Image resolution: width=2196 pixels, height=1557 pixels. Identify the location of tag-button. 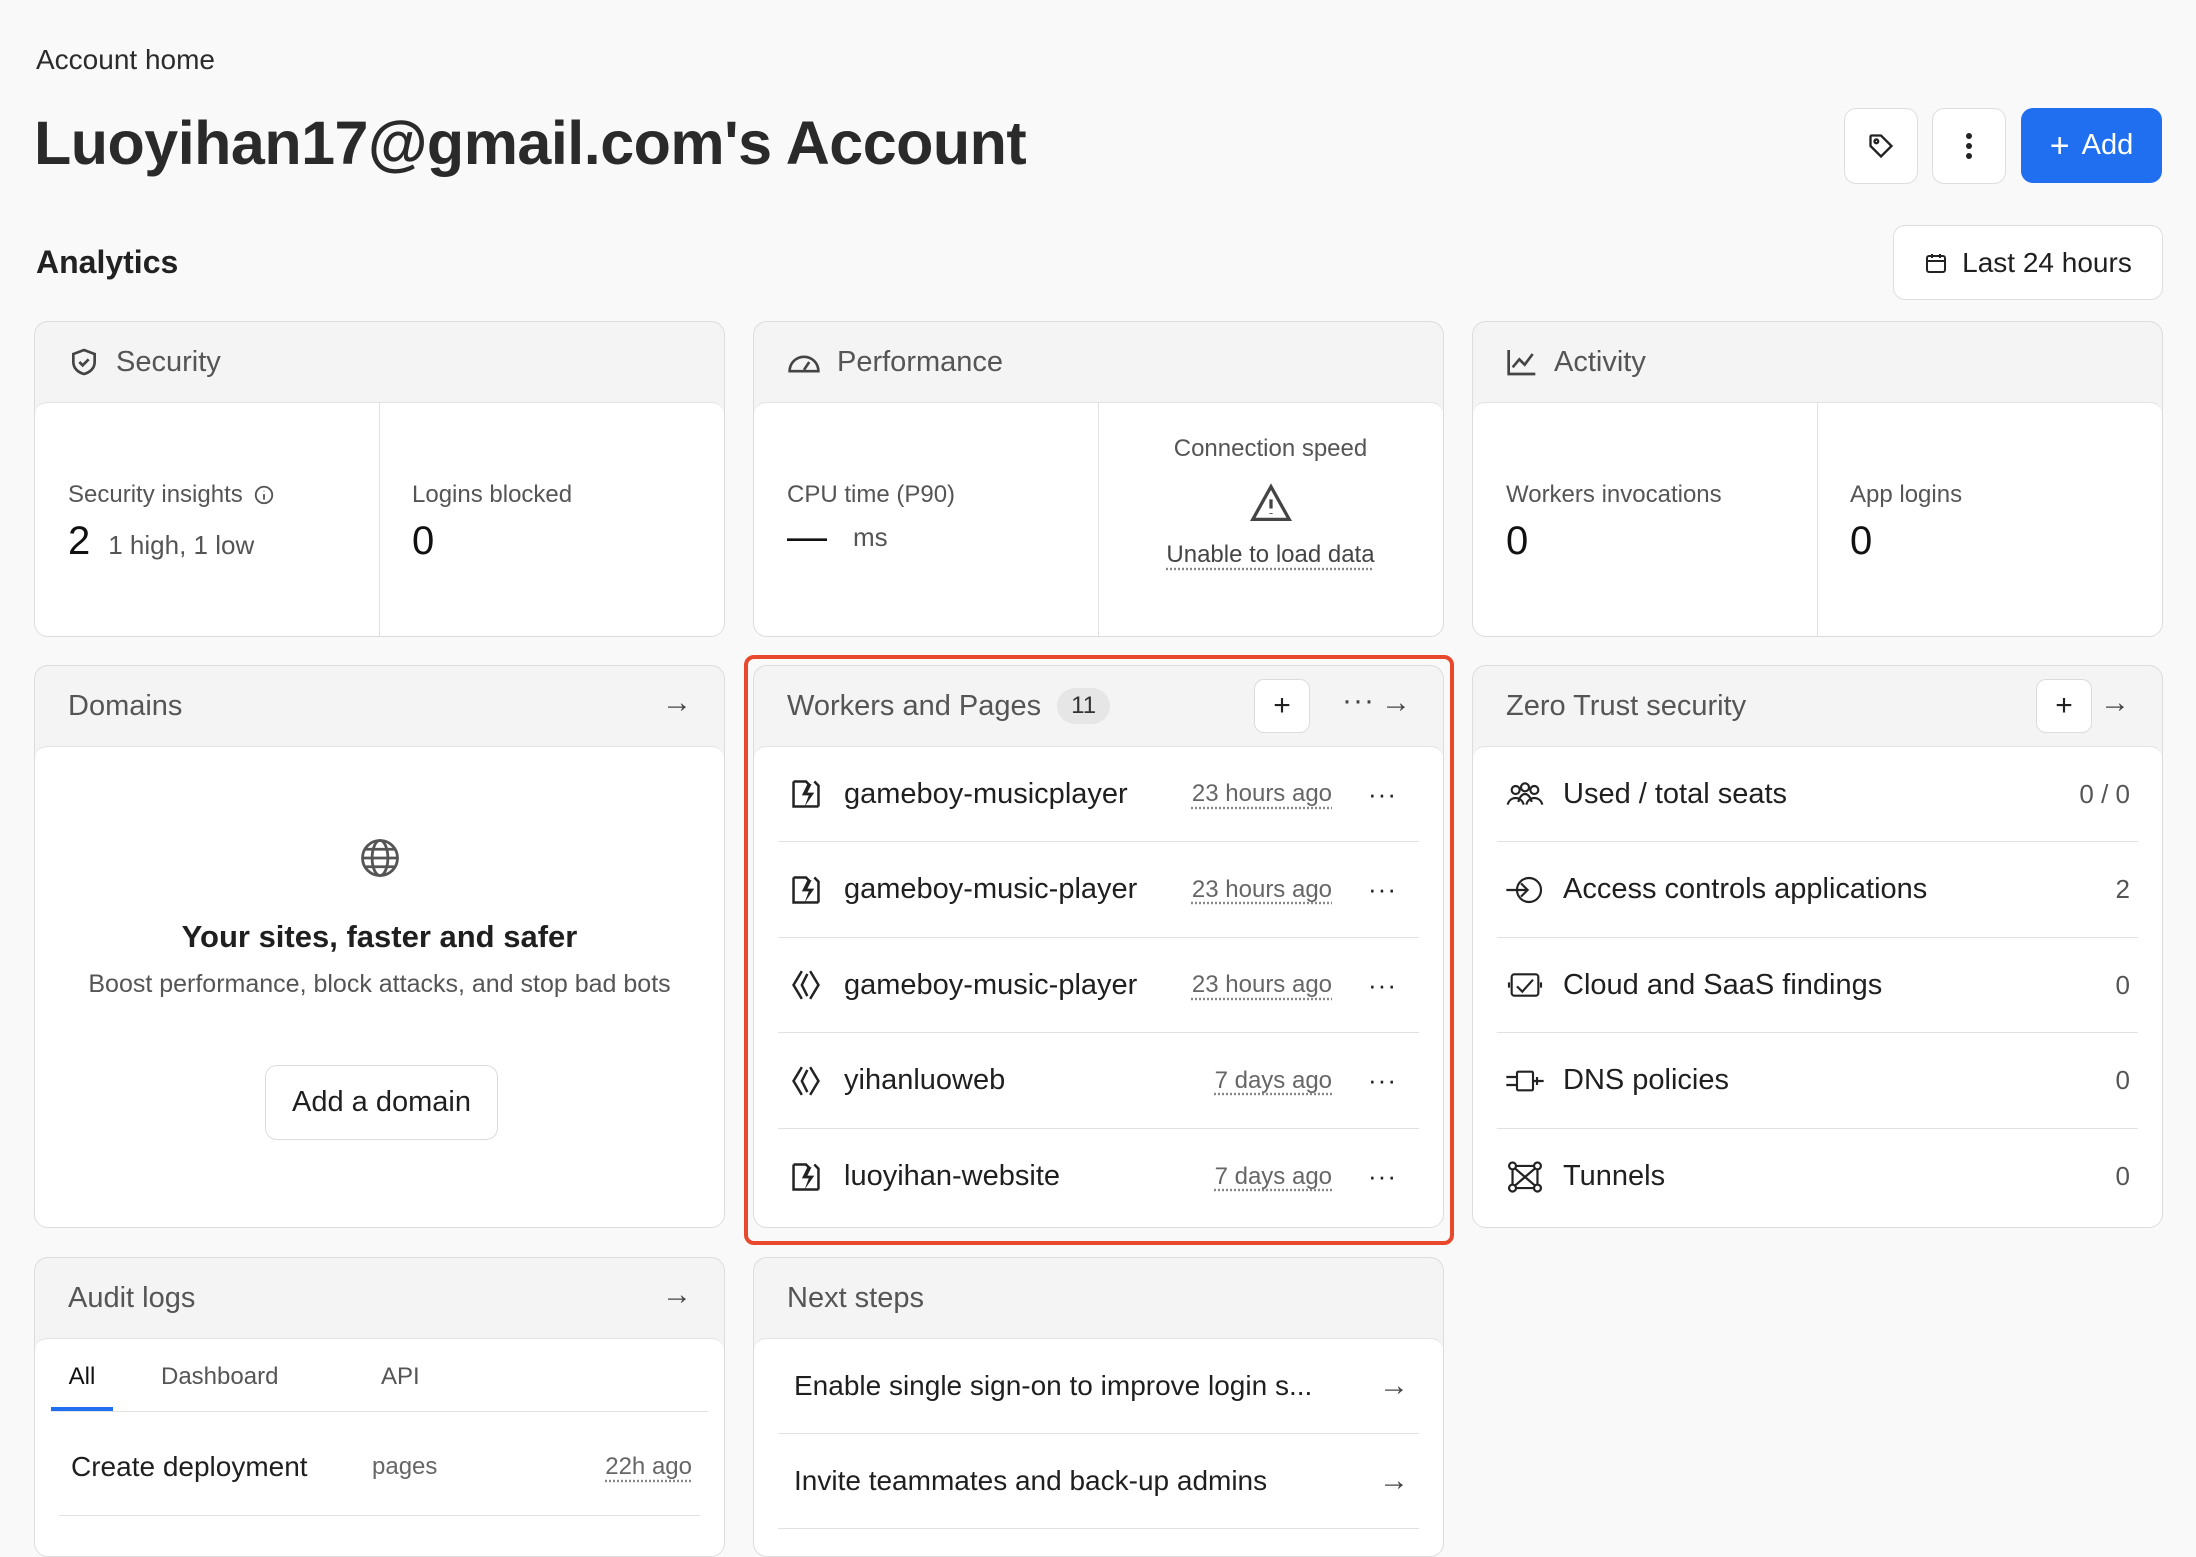
(1881, 146).